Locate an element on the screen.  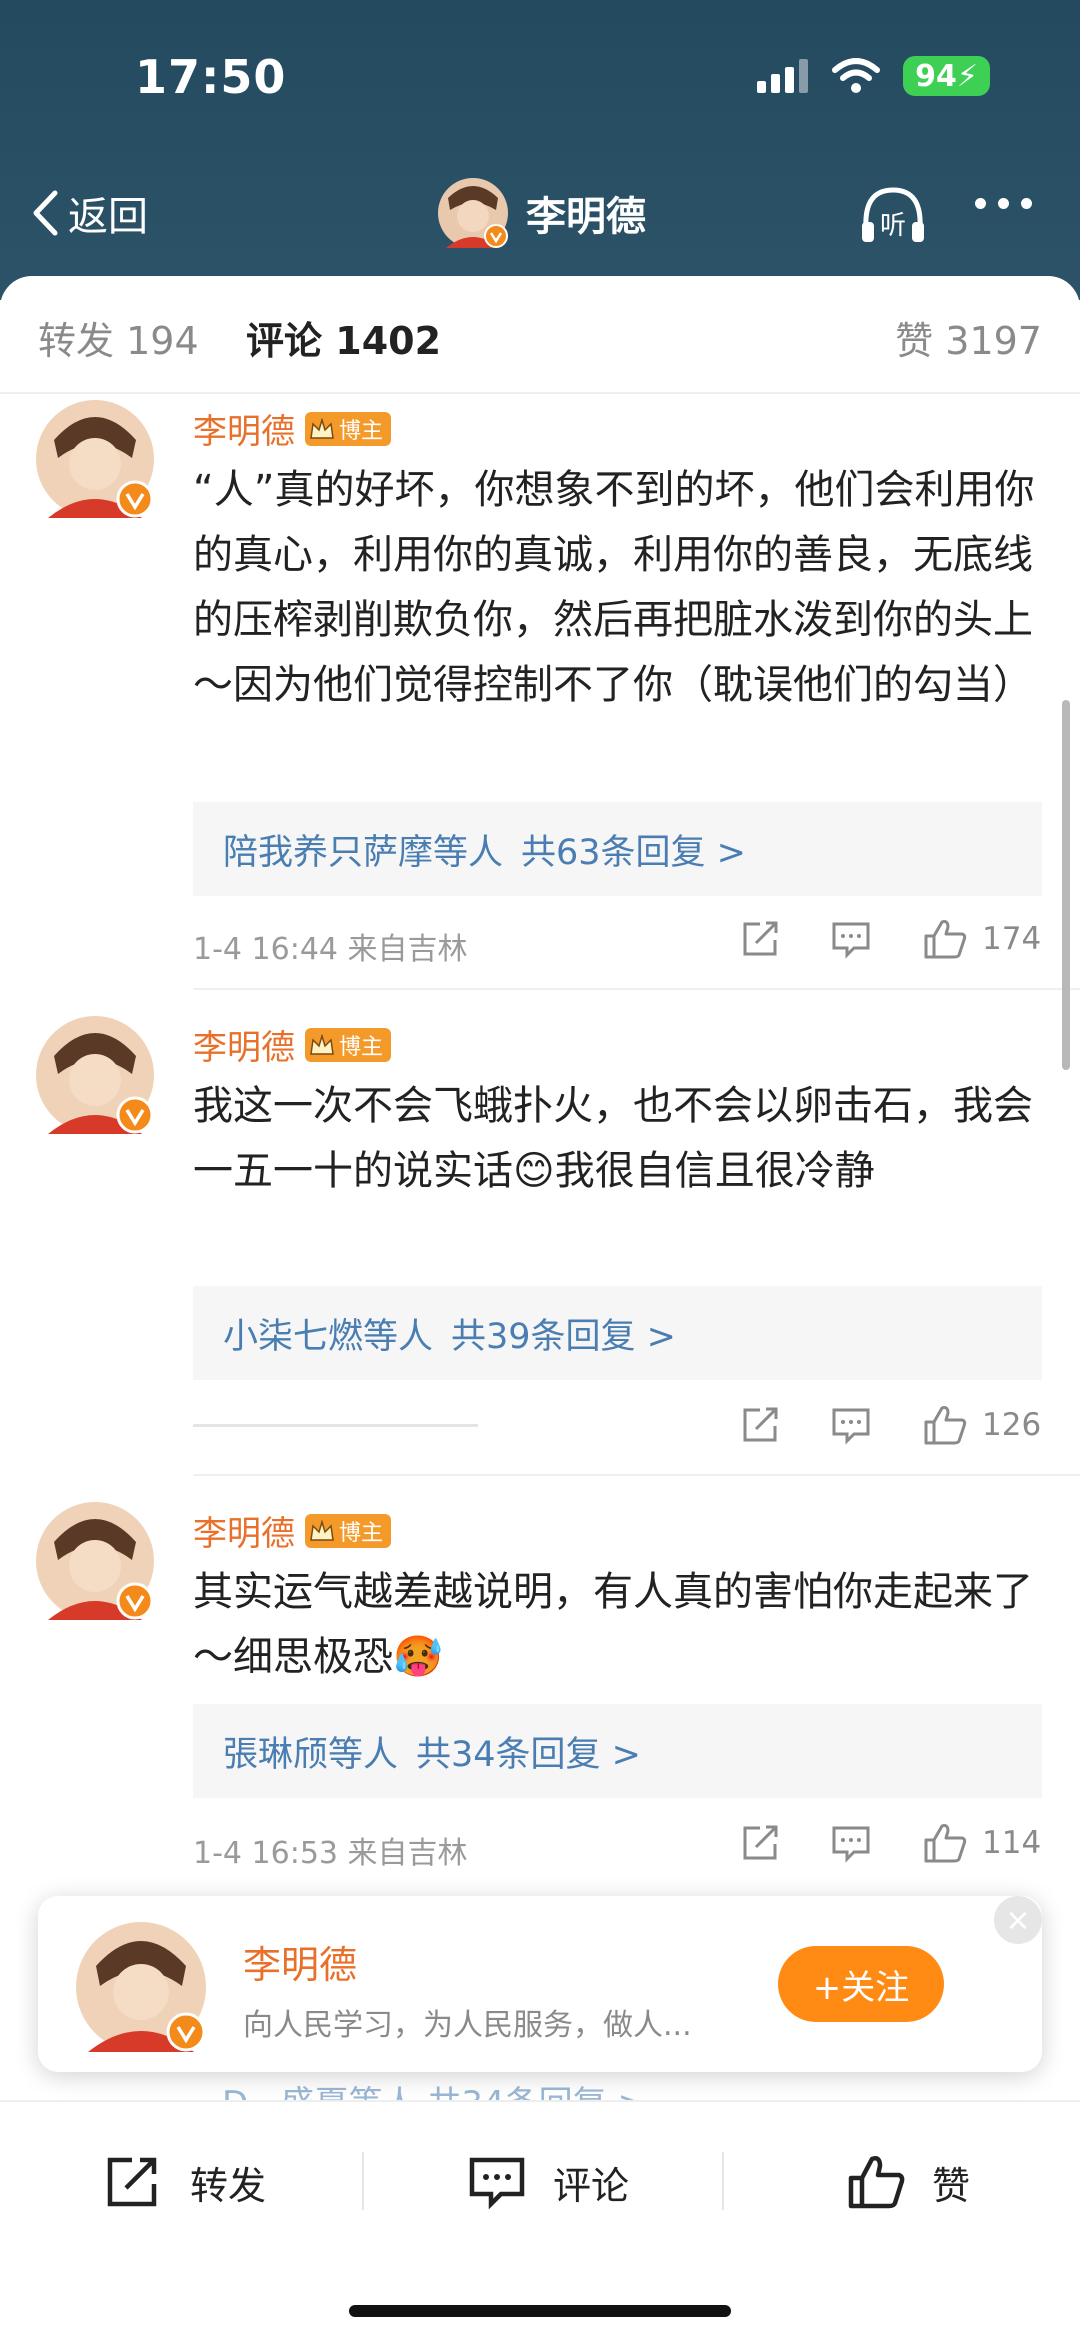
comment-text: 我这一次不会飞蛾扑火，也不会以卵击石，我会一五一十的说实话😊我很自信且很冷静 is located at coordinates (613, 1138).